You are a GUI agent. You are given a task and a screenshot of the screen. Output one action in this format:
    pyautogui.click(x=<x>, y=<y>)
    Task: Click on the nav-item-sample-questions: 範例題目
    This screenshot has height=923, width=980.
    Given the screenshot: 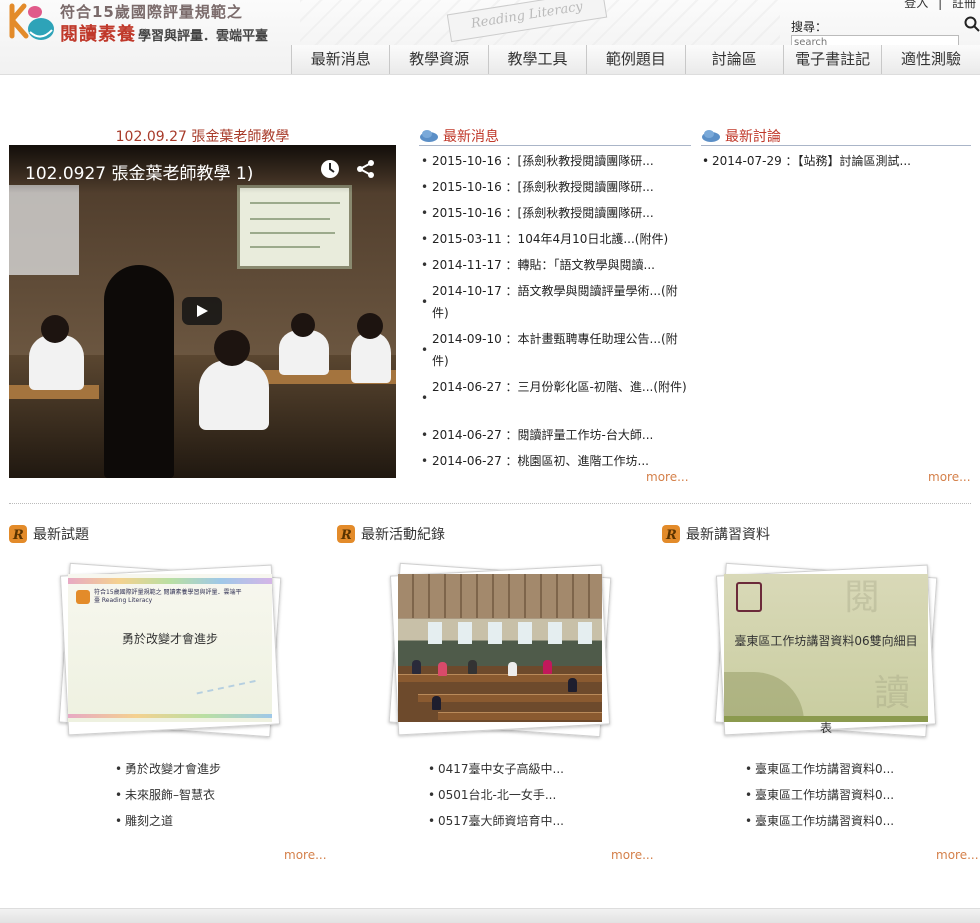 What is the action you would take?
    pyautogui.click(x=636, y=59)
    